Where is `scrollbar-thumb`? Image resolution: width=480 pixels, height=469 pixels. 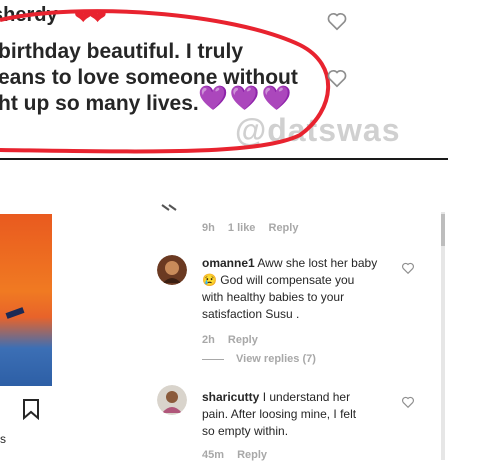 scrollbar-thumb is located at coordinates (443, 230).